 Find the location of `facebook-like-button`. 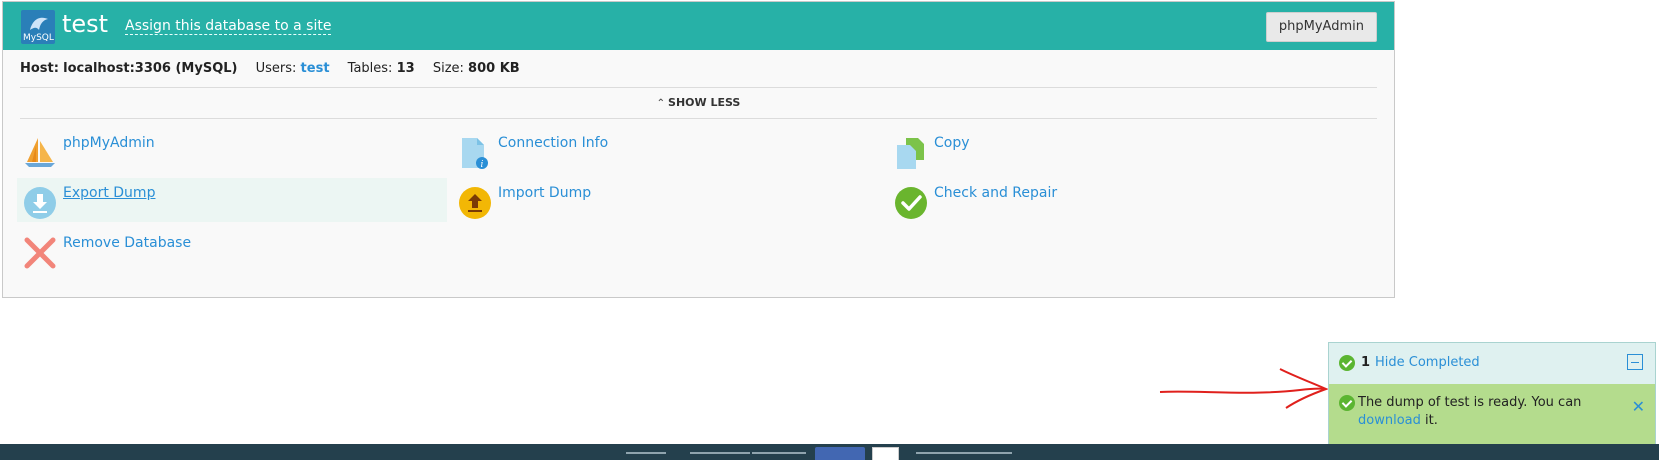

facebook-like-button is located at coordinates (840, 453).